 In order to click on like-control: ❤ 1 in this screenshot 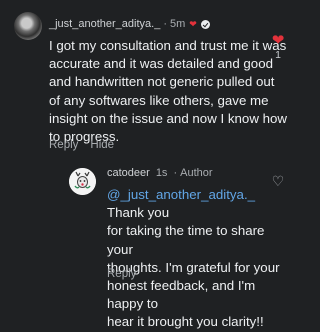, I will do `click(278, 47)`.